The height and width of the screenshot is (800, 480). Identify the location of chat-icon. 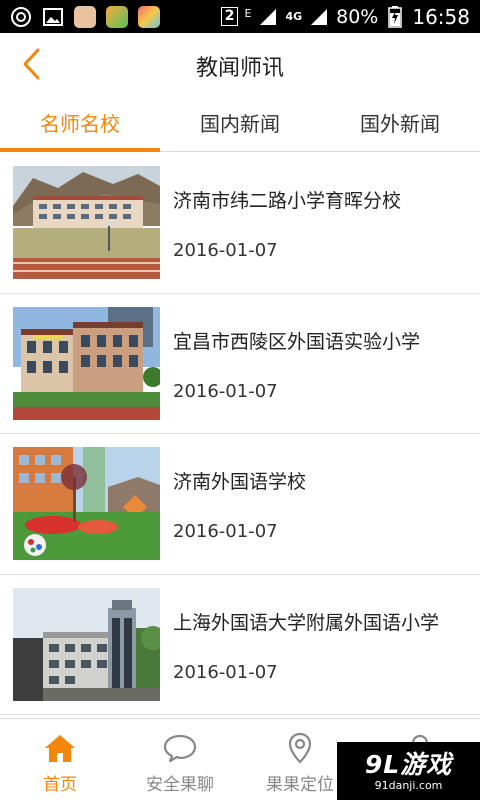
(180, 748).